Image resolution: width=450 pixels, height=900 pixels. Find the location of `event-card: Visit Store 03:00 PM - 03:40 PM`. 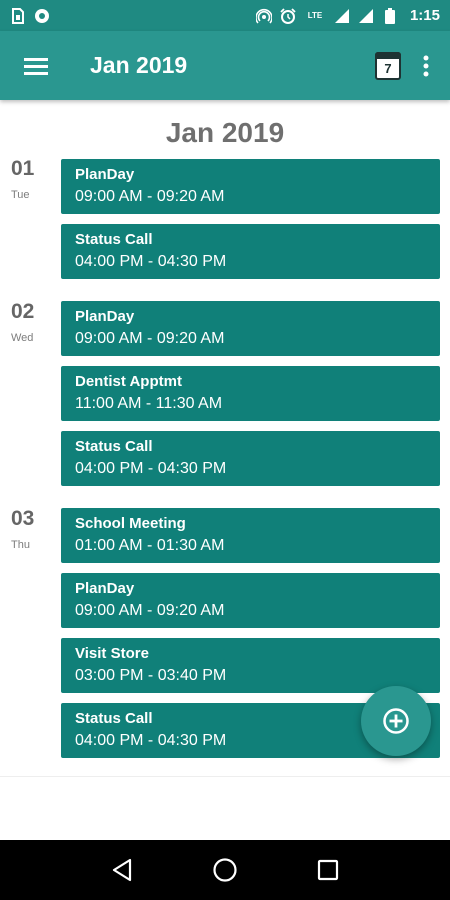

event-card: Visit Store 03:00 PM - 03:40 PM is located at coordinates (250, 665).